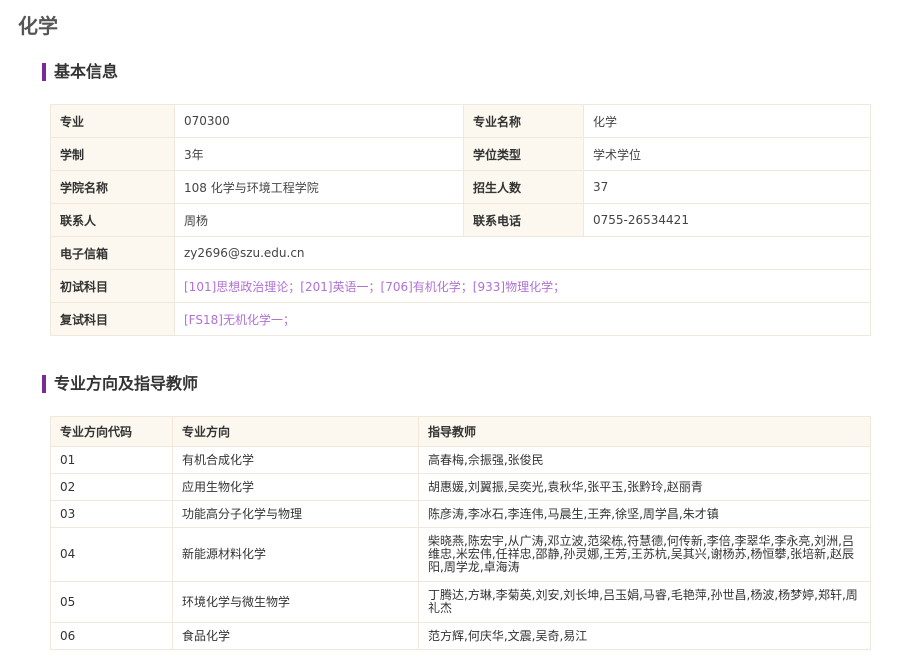 The height and width of the screenshot is (666, 916). What do you see at coordinates (644, 487) in the screenshot?
I see `direction-teachers: 胡惠媛,刘翼振,吴奕光,袁秋华,张平玉,张黔玲,赵丽青` at bounding box center [644, 487].